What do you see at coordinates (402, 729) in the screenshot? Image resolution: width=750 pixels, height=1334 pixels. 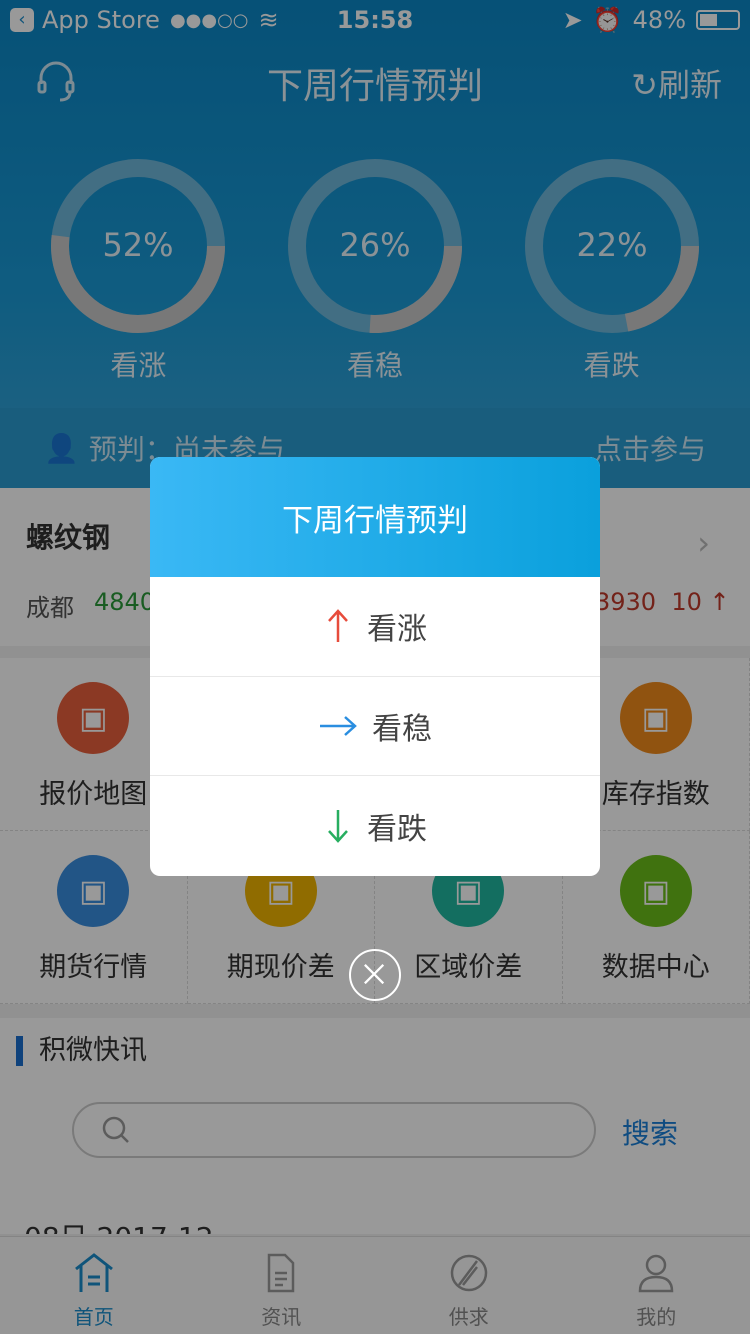 I see `option-label: 看稳` at bounding box center [402, 729].